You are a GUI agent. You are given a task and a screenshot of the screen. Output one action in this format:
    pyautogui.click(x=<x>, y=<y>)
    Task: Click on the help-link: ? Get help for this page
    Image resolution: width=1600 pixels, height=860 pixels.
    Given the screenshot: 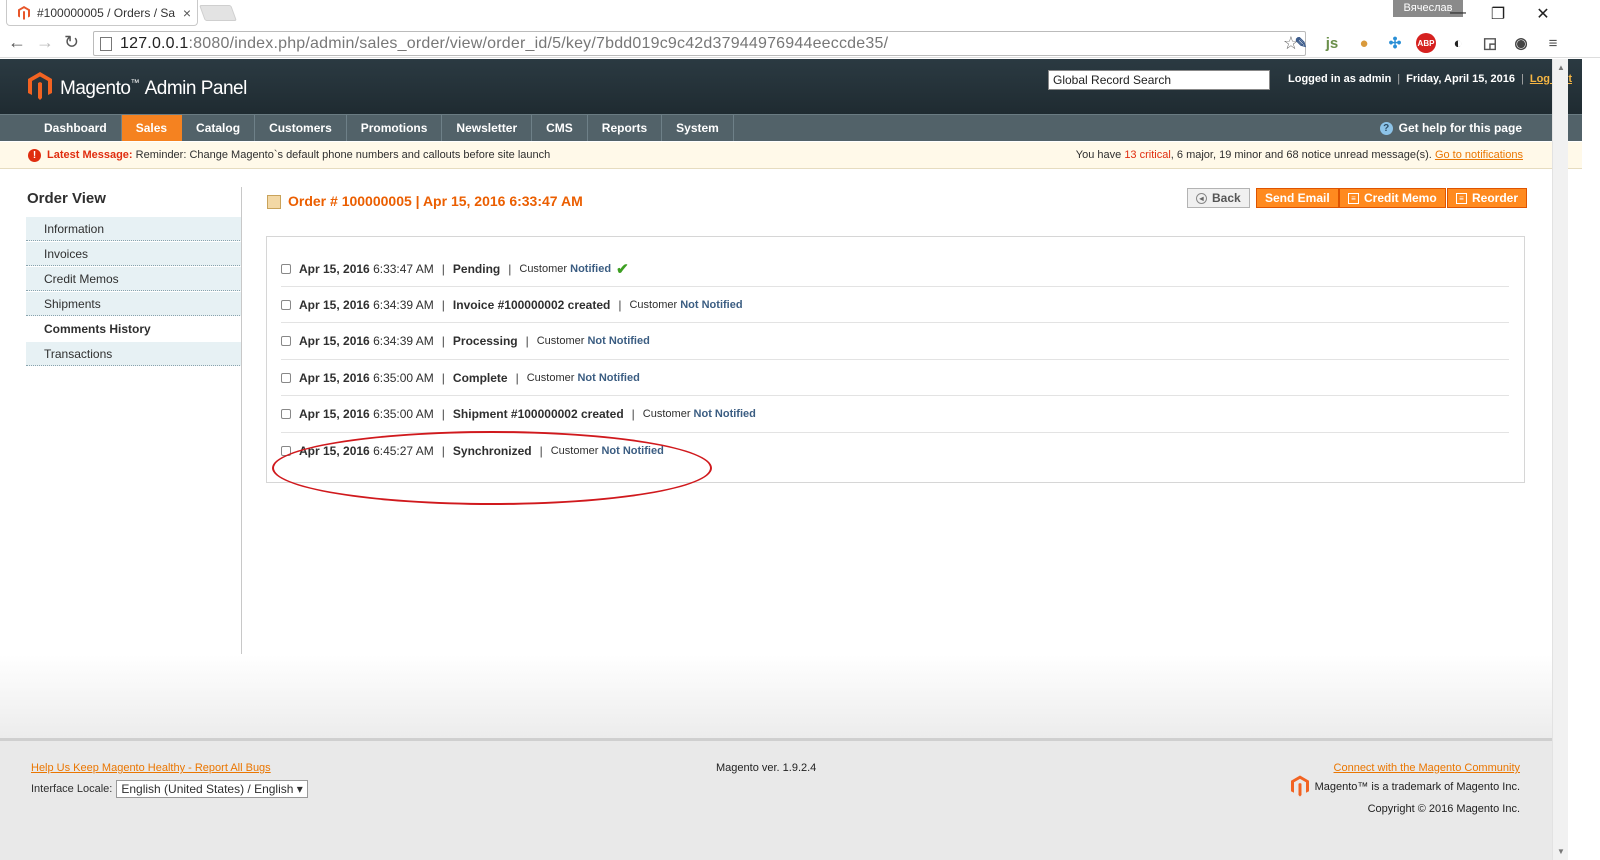 What is the action you would take?
    pyautogui.click(x=1450, y=128)
    